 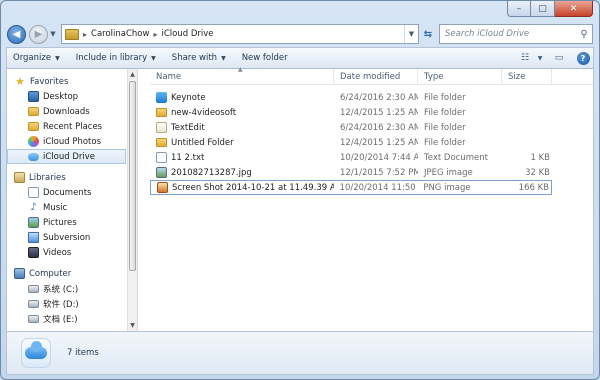 I want to click on navigation-scrollbar: ▲ ▼, so click(x=132, y=200).